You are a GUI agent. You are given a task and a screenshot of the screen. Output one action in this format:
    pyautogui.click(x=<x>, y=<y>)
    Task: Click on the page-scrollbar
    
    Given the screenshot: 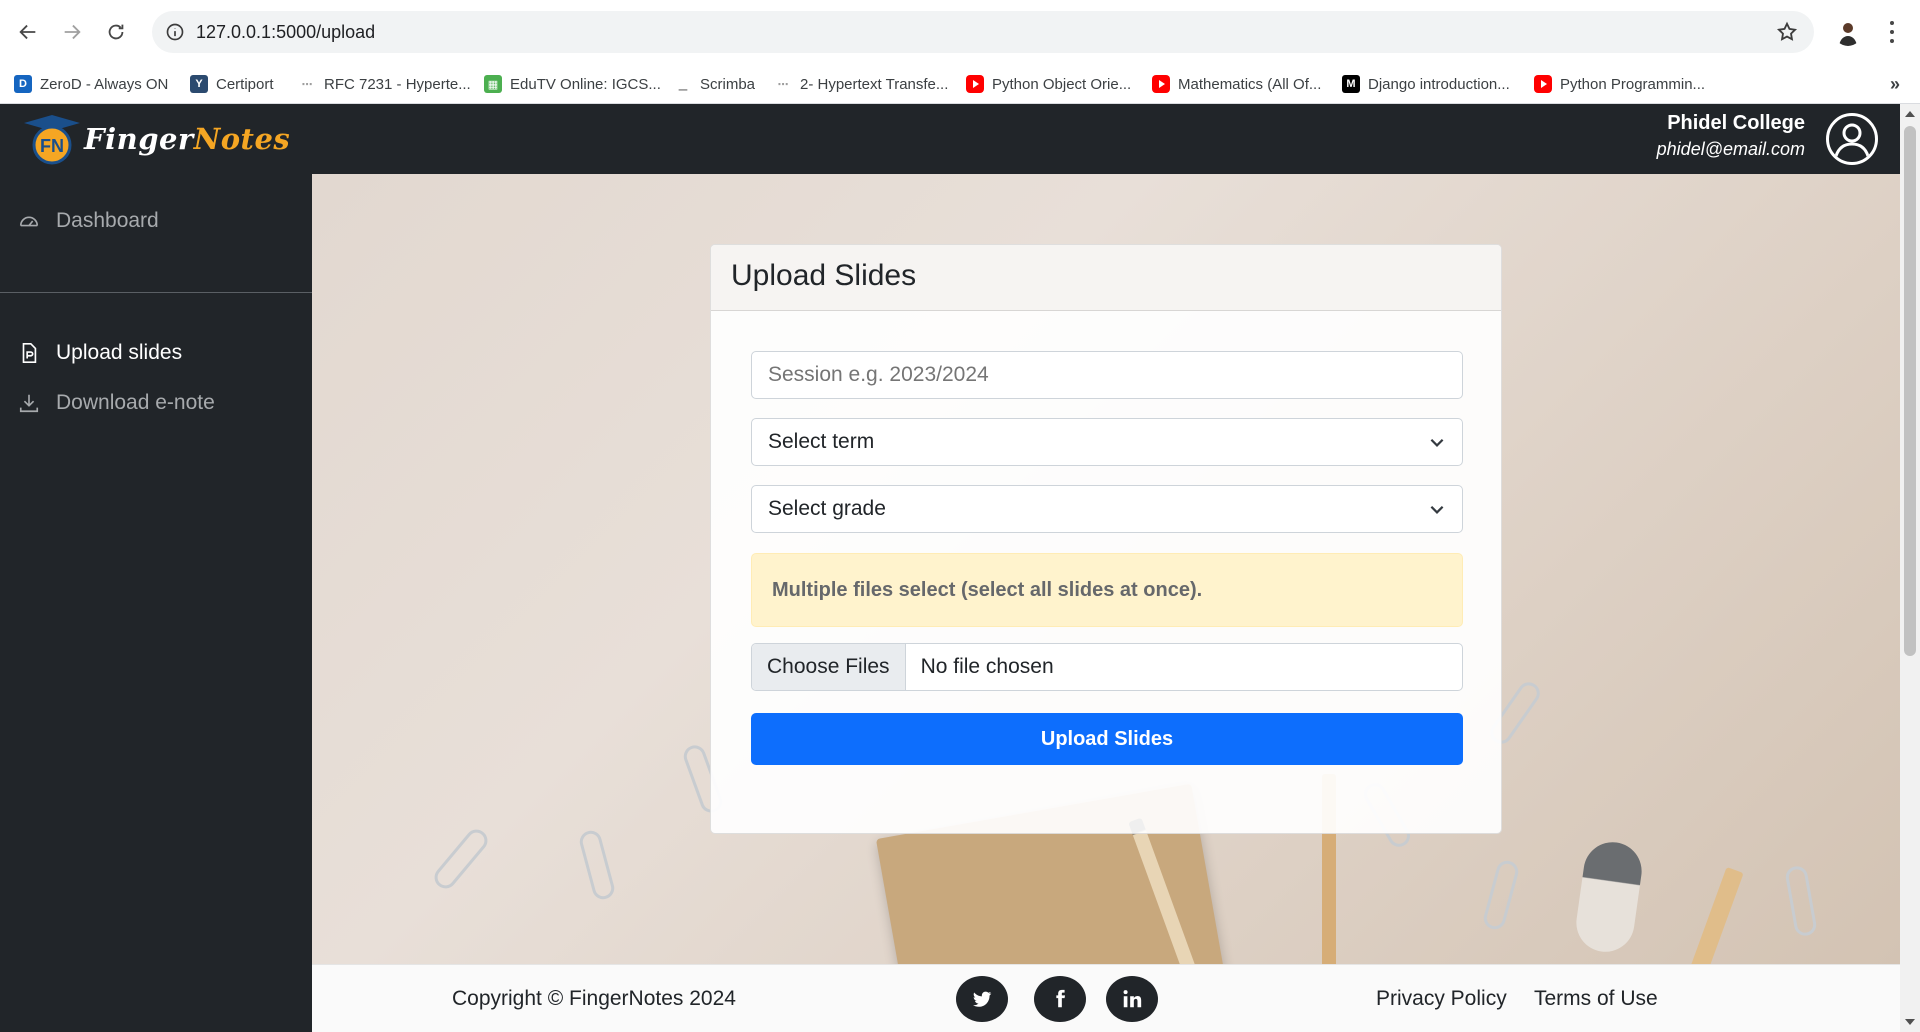 What is the action you would take?
    pyautogui.click(x=1910, y=568)
    